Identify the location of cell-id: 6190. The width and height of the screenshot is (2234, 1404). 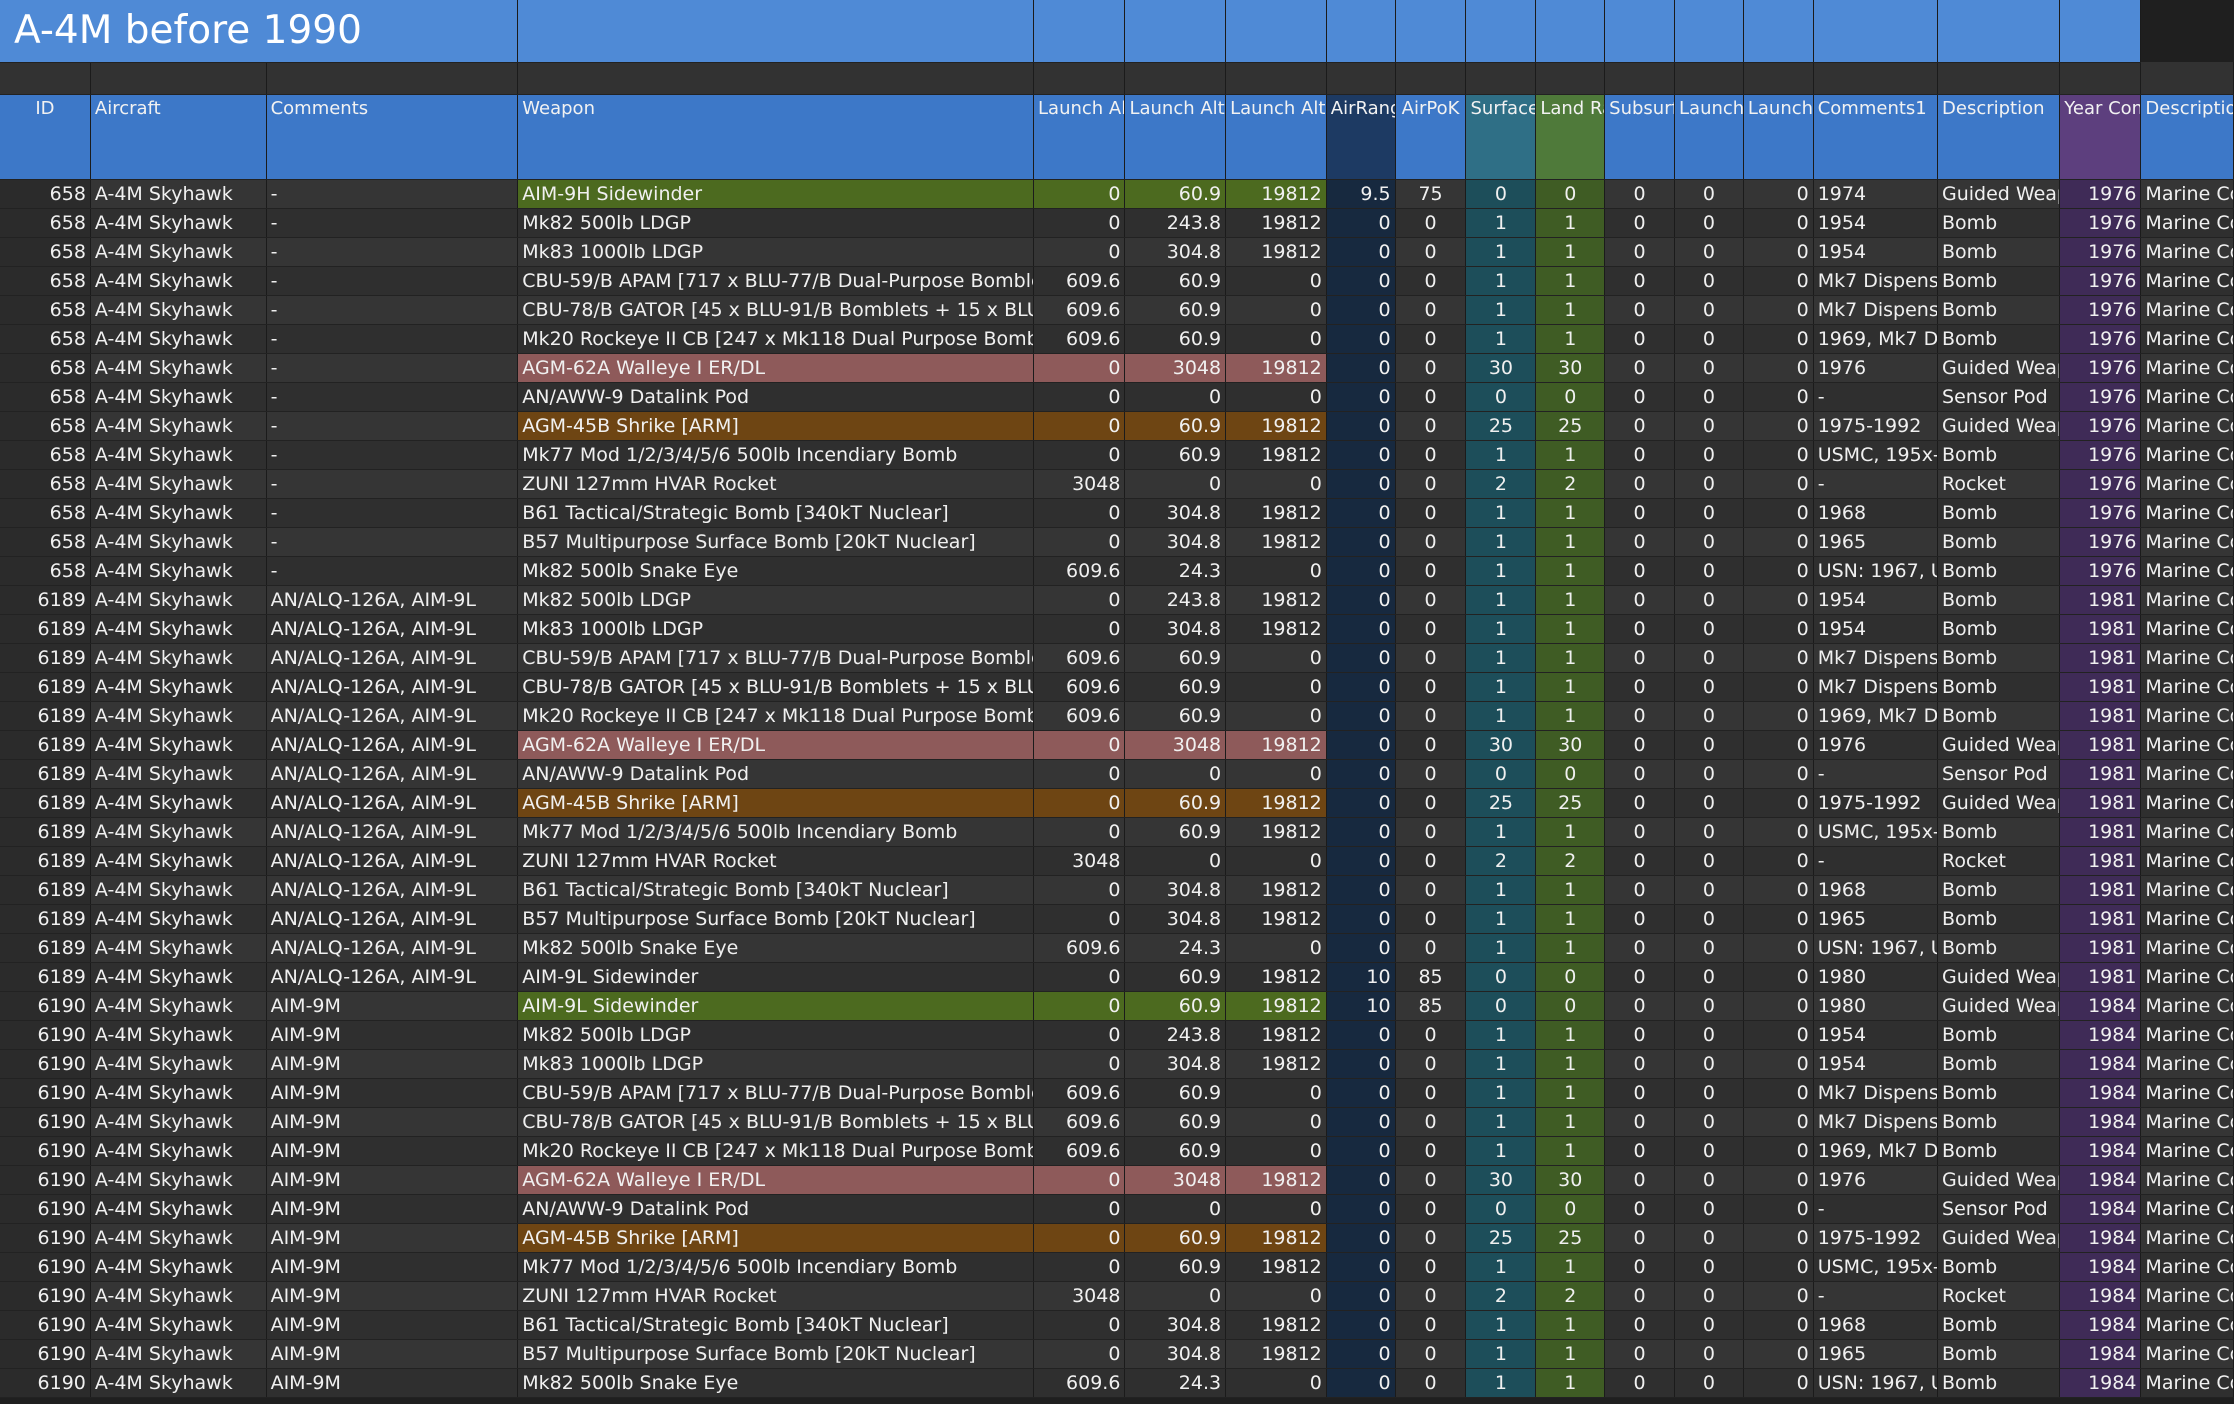
(45, 1151).